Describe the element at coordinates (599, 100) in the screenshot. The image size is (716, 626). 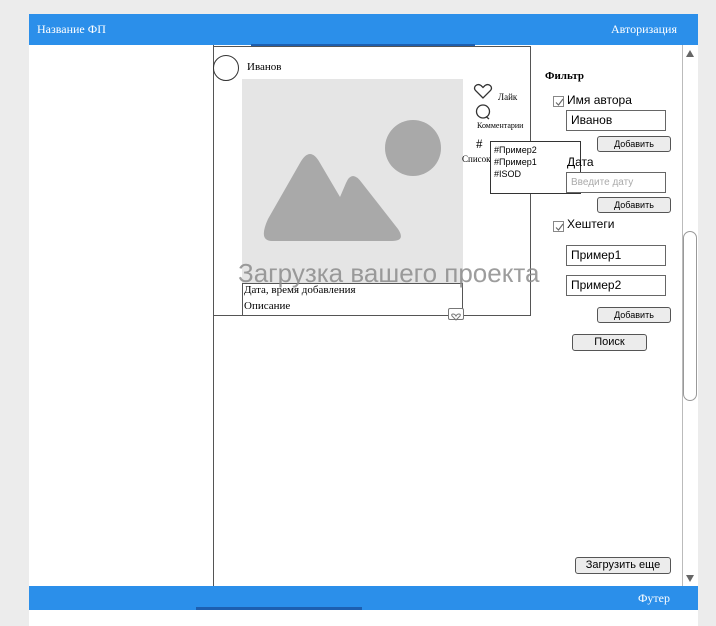
I see `author-filter-label: Имя автора` at that location.